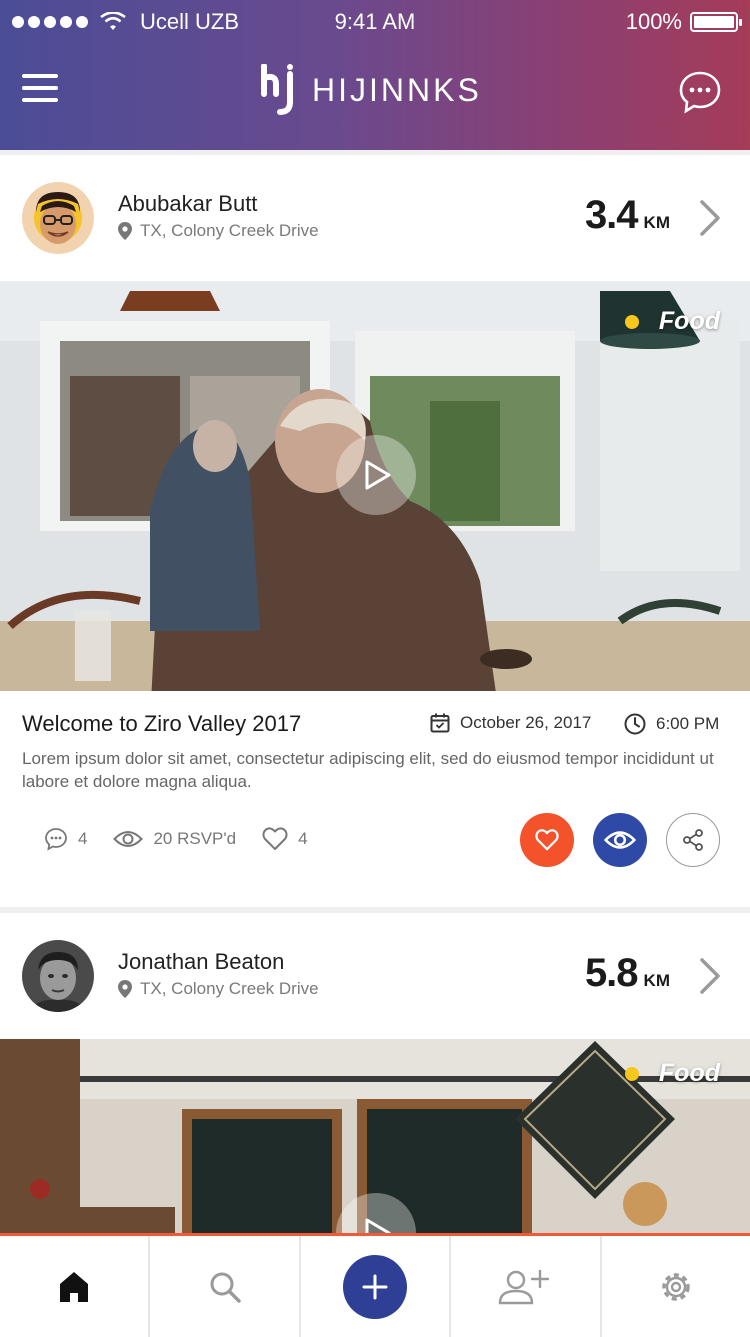 The height and width of the screenshot is (1337, 750). I want to click on tab-search, so click(225, 1286).